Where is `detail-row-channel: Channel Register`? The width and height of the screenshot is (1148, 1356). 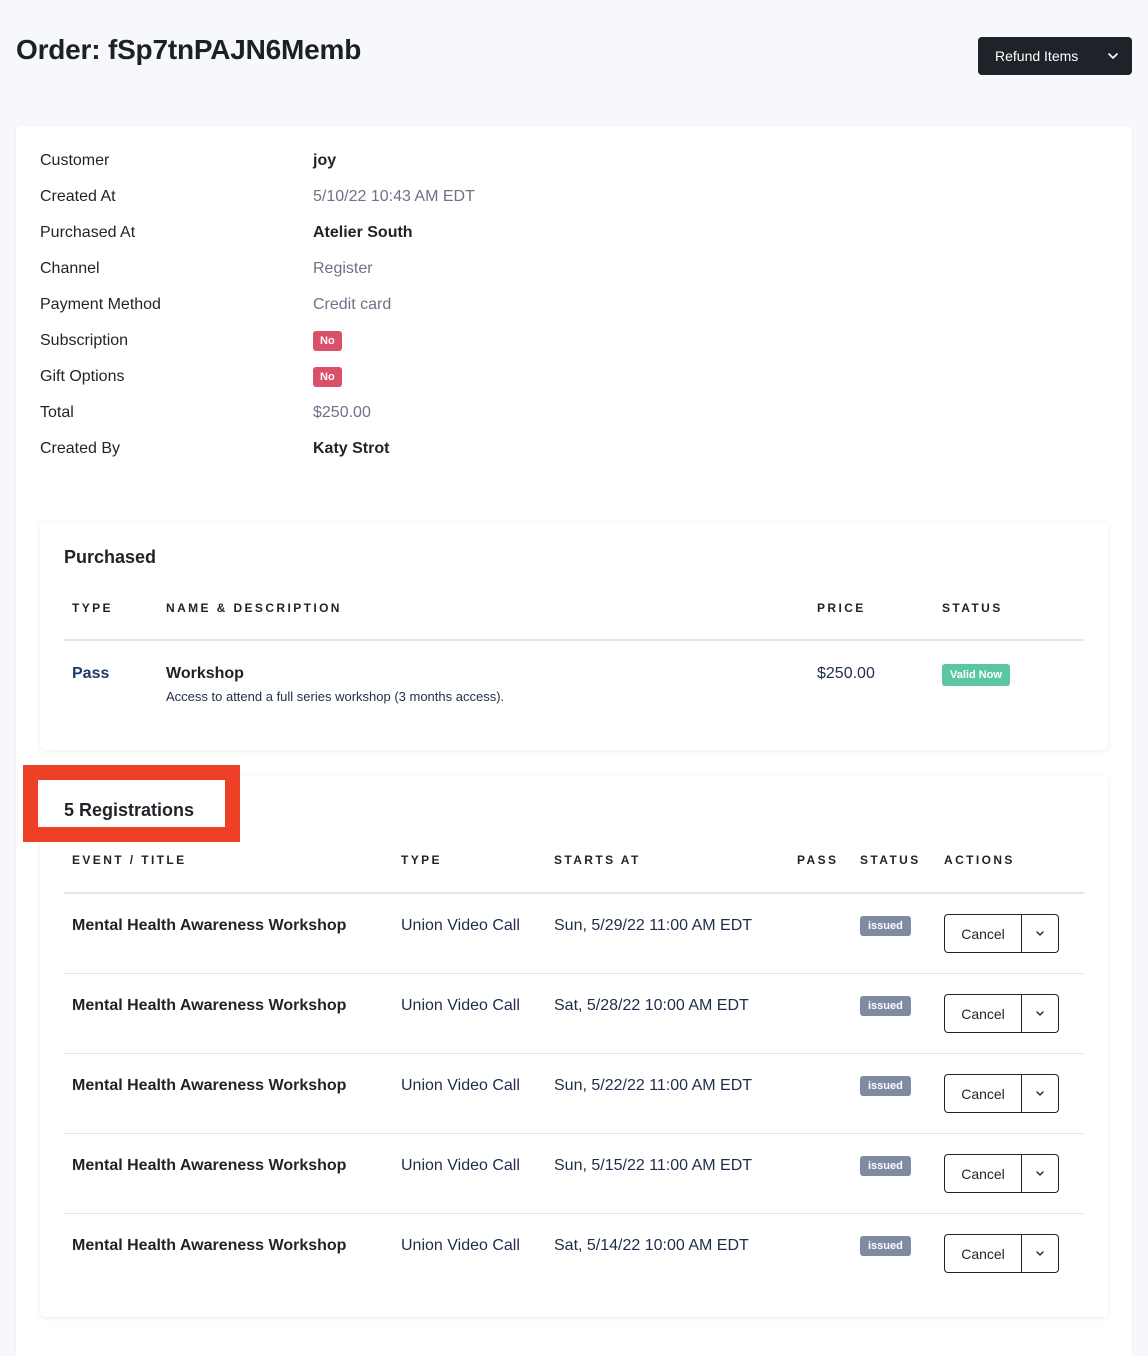 detail-row-channel: Channel Register is located at coordinates (206, 269).